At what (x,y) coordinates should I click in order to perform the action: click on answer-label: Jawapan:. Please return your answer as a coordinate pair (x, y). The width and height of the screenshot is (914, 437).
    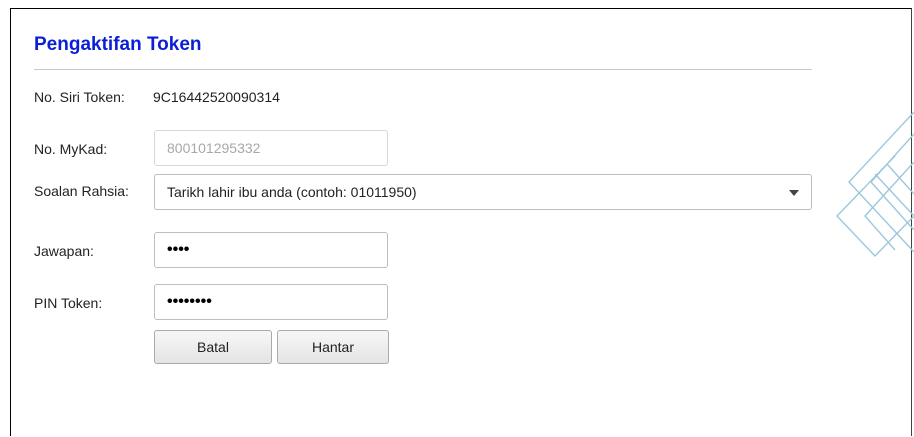
    Looking at the image, I should click on (64, 251).